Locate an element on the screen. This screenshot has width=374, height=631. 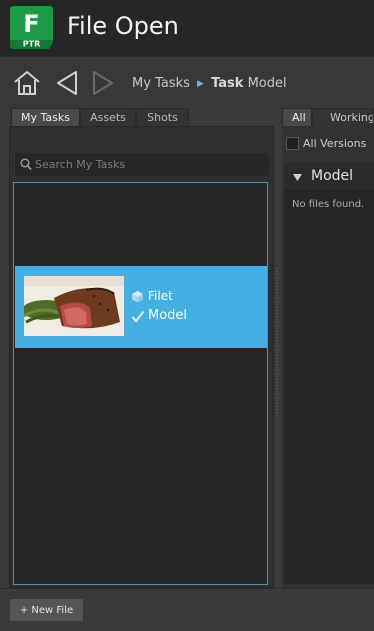
tab-assets: Assets is located at coordinates (108, 117).